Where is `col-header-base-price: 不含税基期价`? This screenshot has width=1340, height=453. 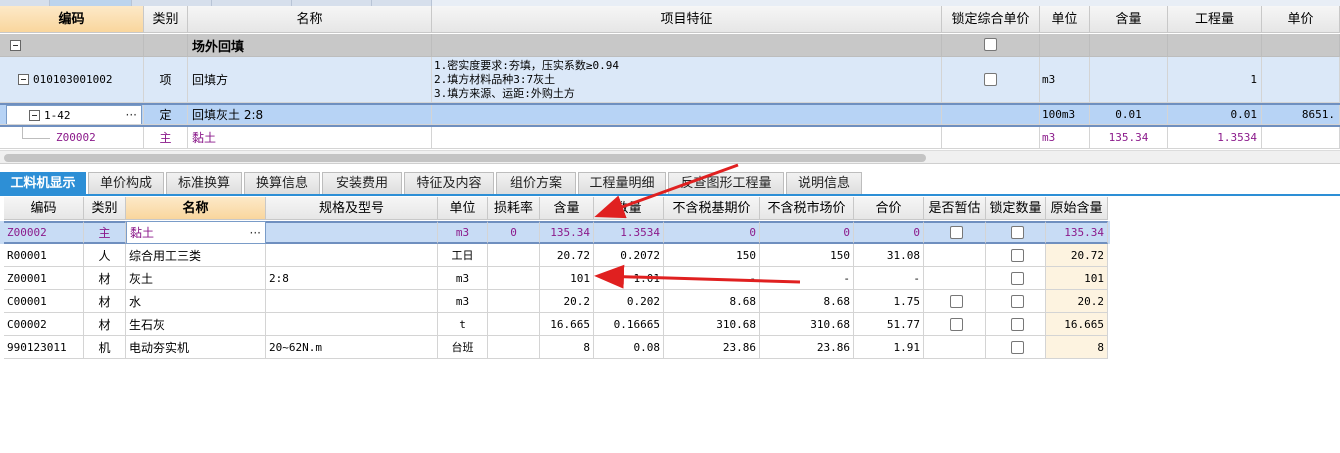
col-header-base-price: 不含税基期价 is located at coordinates (712, 208).